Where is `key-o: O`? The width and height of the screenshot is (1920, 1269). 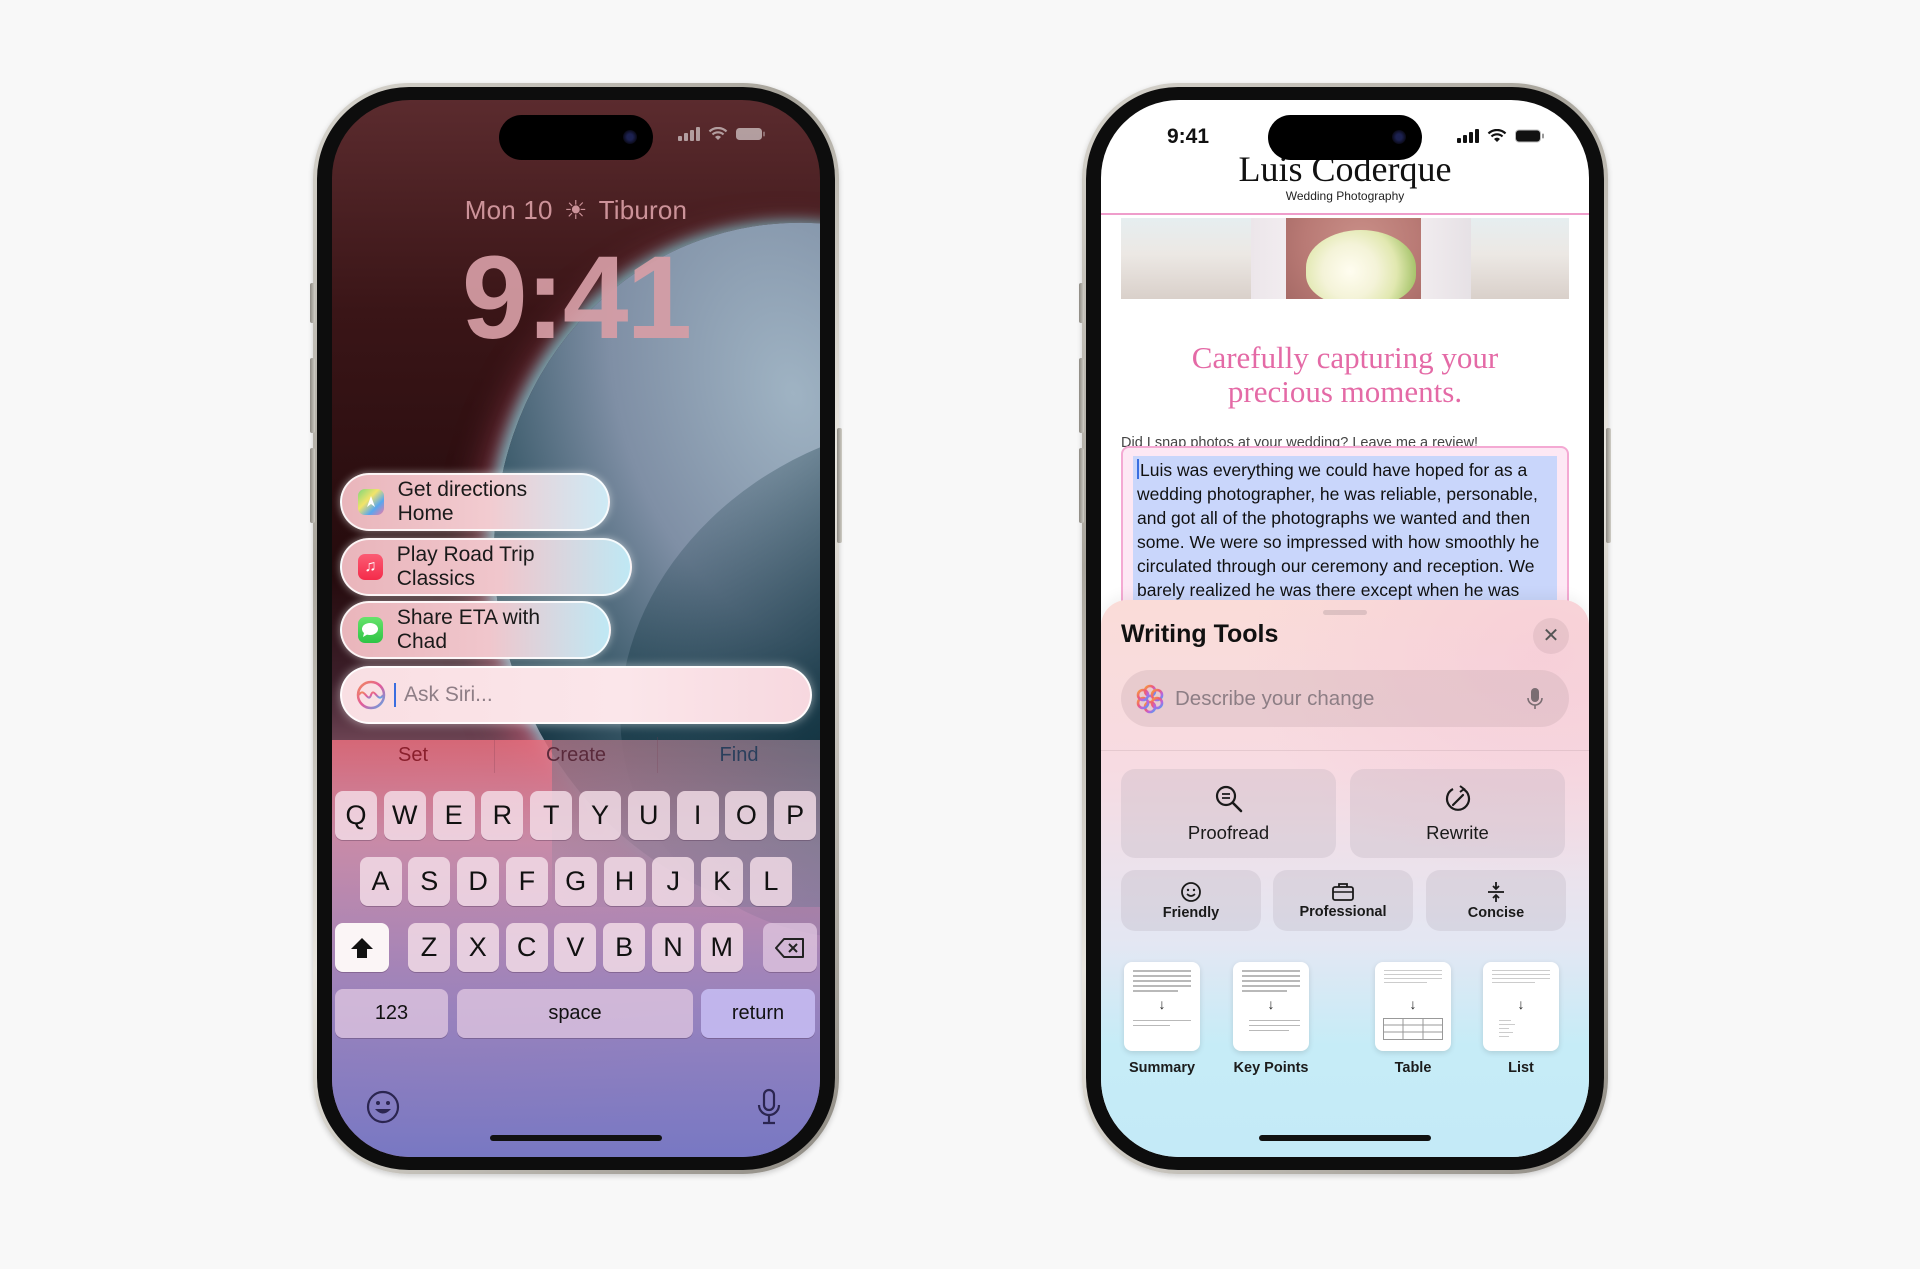 key-o: O is located at coordinates (746, 815).